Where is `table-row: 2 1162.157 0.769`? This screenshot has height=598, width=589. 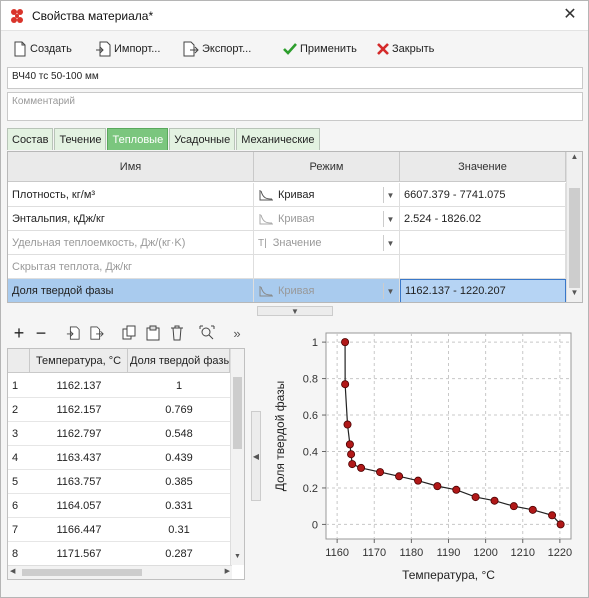
table-row: 2 1162.157 0.769 is located at coordinates (119, 410).